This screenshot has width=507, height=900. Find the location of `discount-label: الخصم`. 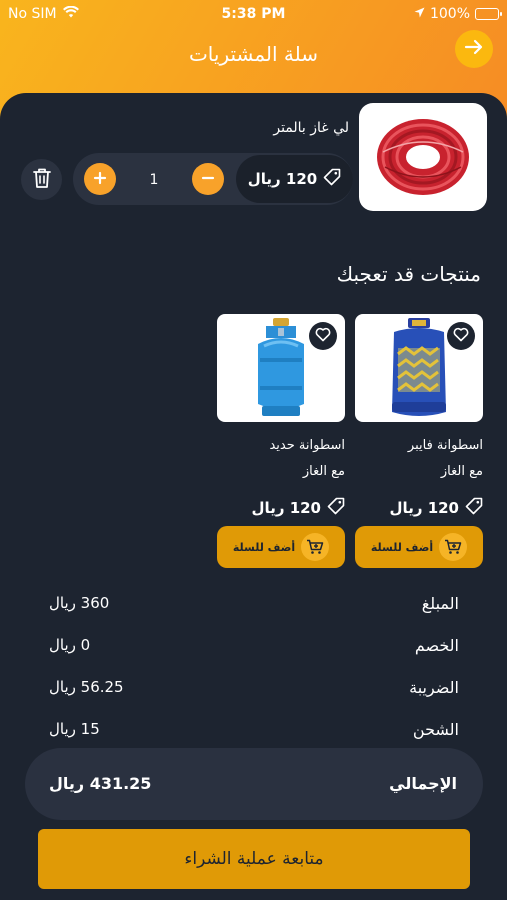

discount-label: الخصم is located at coordinates (436, 645).